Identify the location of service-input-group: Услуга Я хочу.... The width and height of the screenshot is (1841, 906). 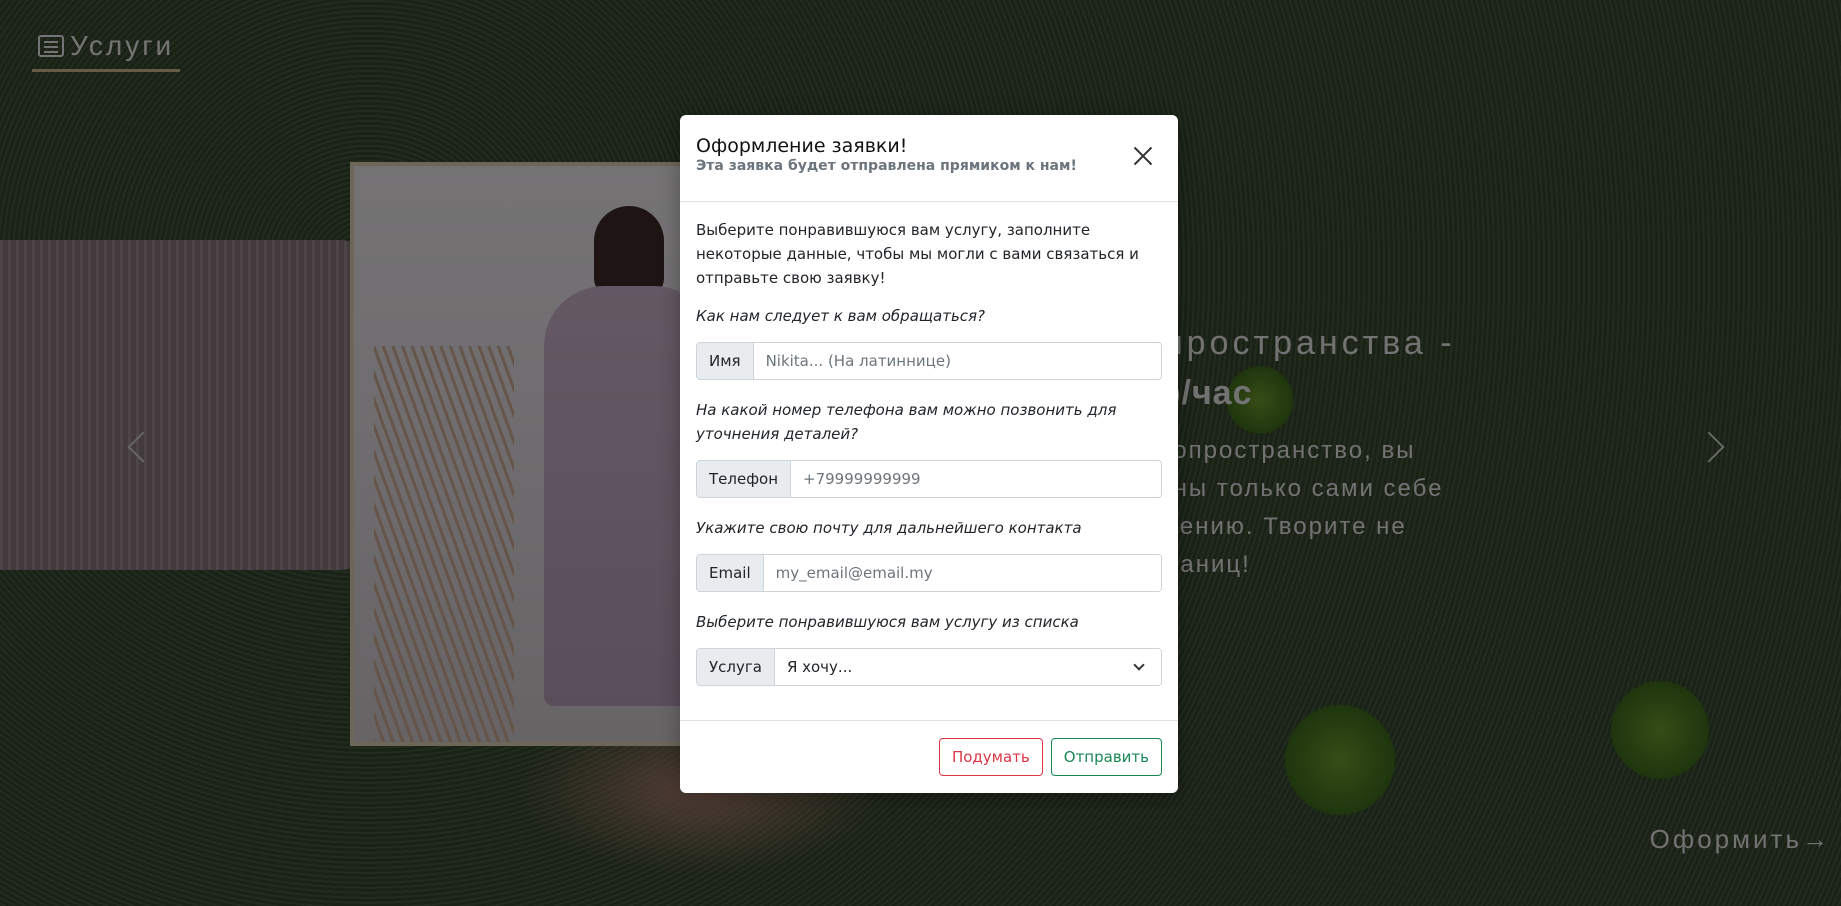
(929, 667).